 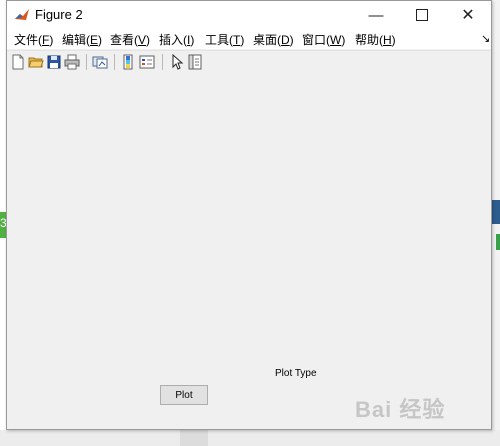 I want to click on window-title: Figure 2, so click(x=59, y=14).